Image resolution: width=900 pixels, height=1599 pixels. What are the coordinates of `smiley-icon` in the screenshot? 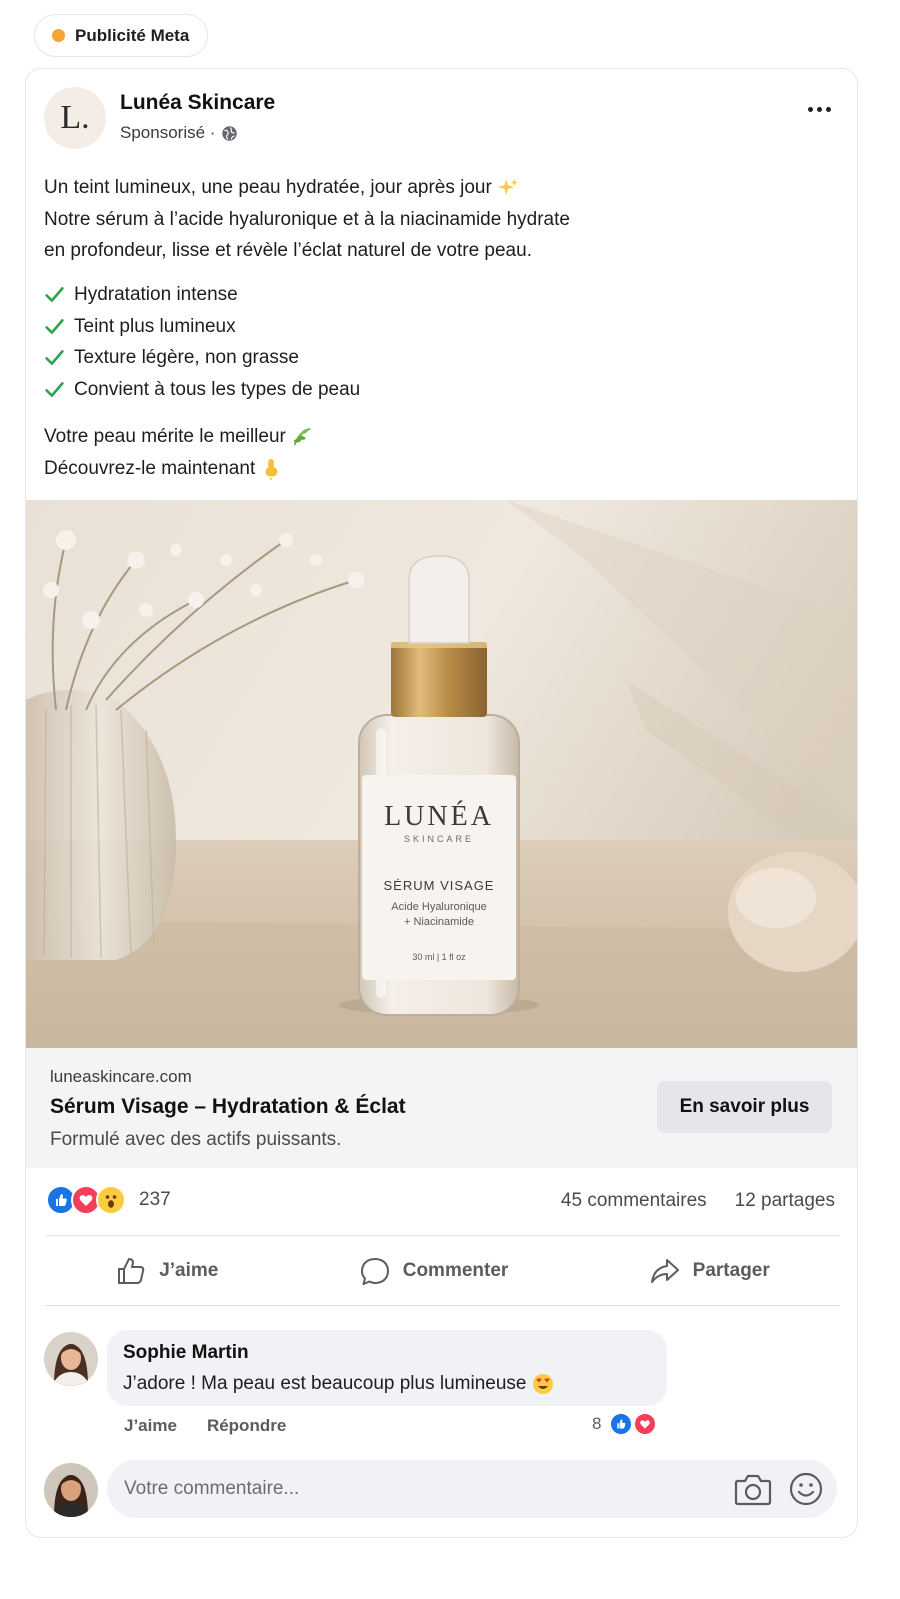 It's located at (806, 1489).